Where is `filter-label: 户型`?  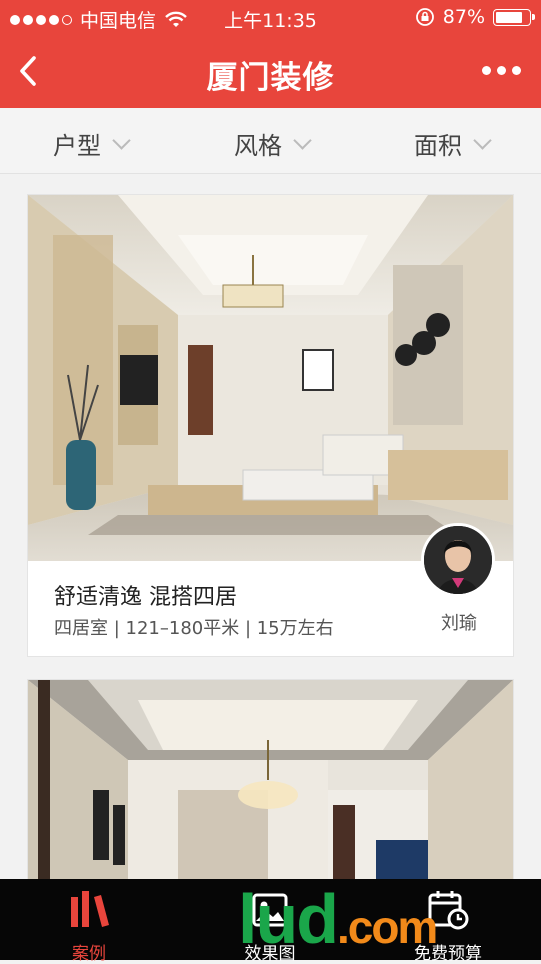
filter-label: 户型 is located at coordinates (77, 146).